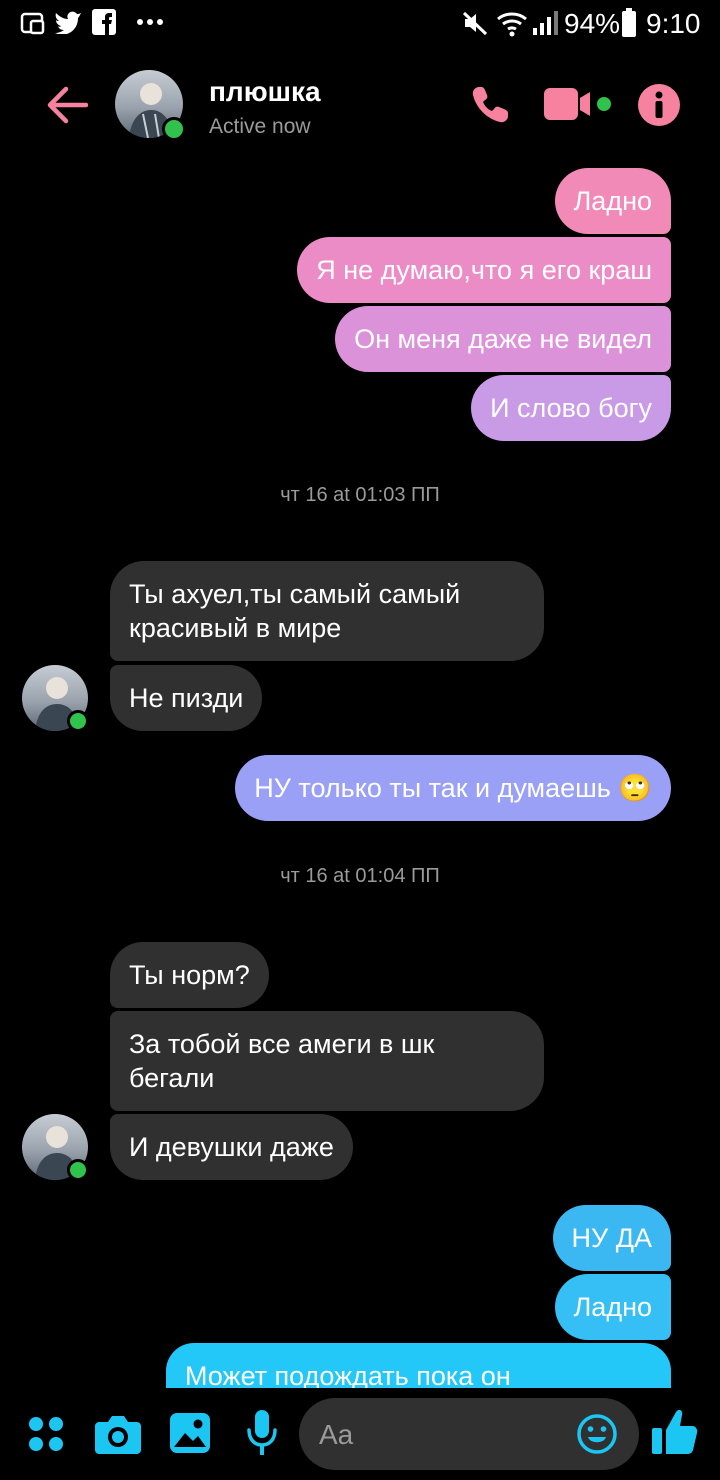 Image resolution: width=720 pixels, height=1480 pixels. Describe the element at coordinates (673, 23) in the screenshot. I see `clock: 9:10` at that location.